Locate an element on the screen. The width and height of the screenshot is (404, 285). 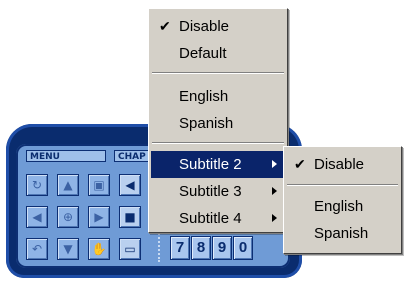
menu-item-subtitle-4: Subtitle 4 is located at coordinates (218, 218).